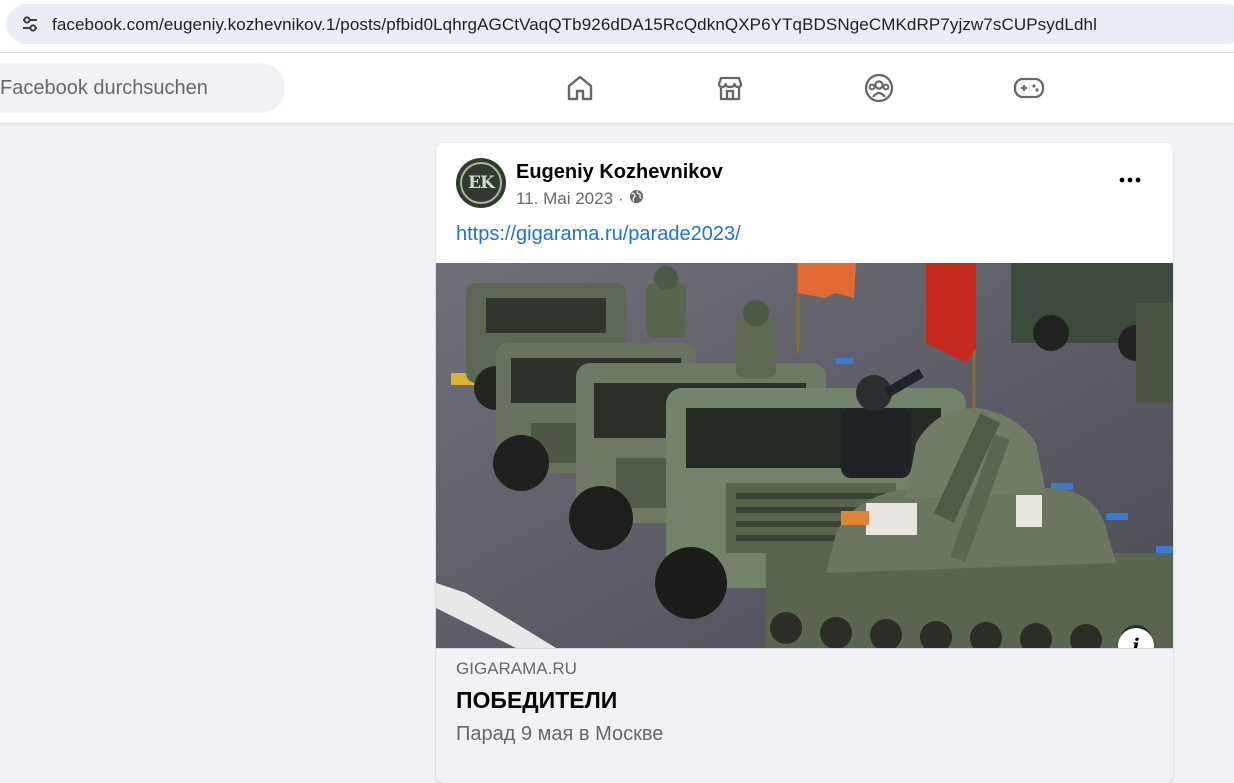  I want to click on avatar: EK, so click(481, 183).